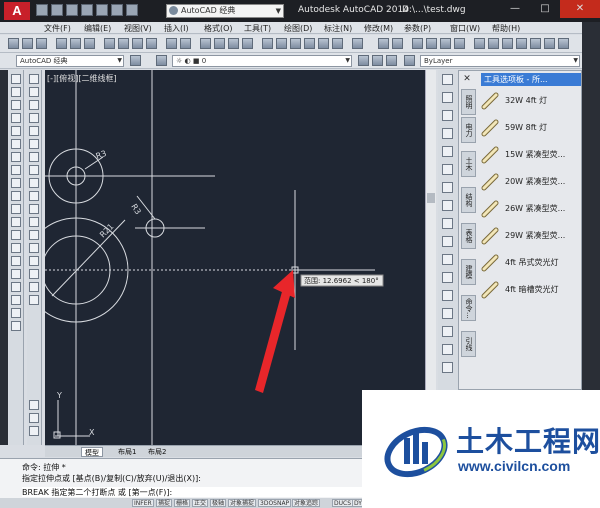 The image size is (600, 508). I want to click on hatch-icon, so click(16, 261).